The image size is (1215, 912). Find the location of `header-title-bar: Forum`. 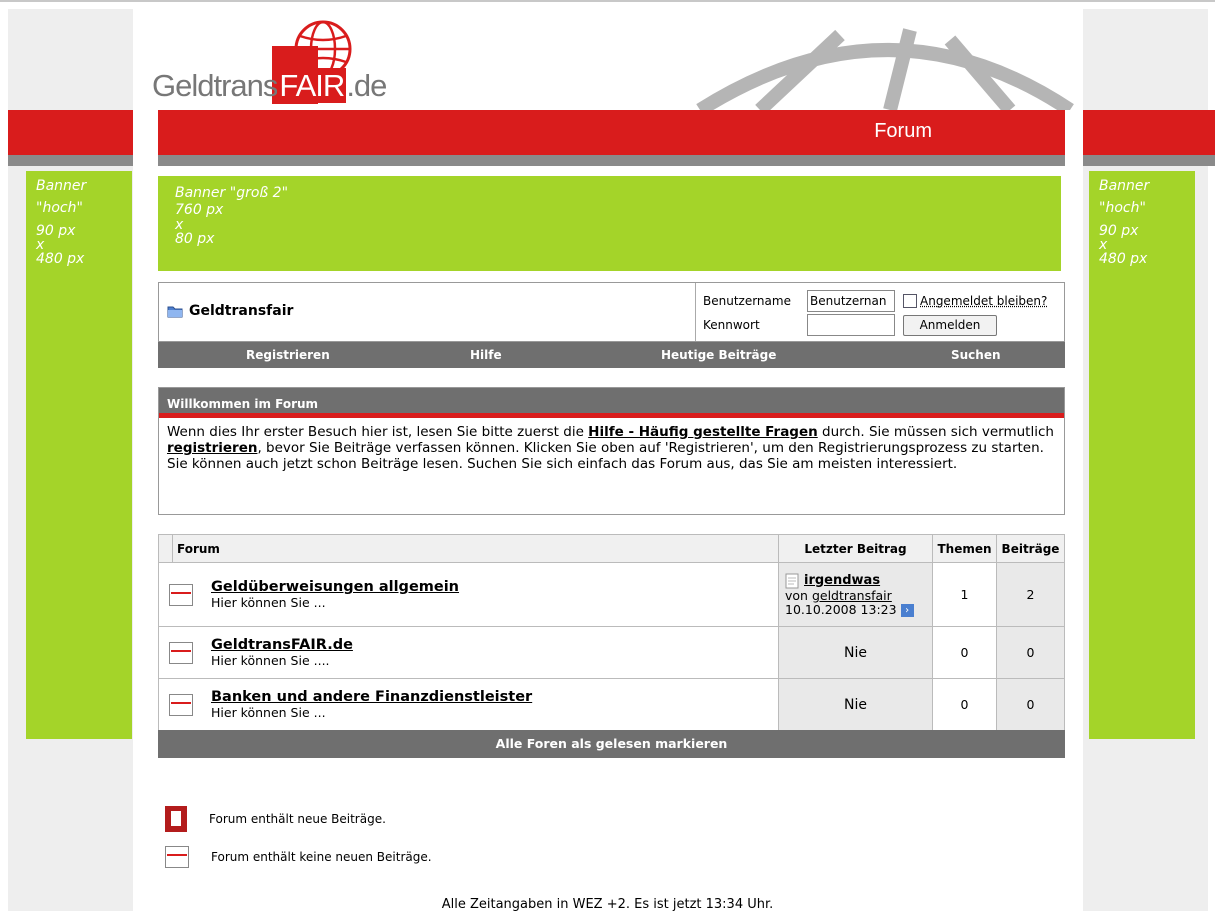

header-title-bar: Forum is located at coordinates (611, 132).